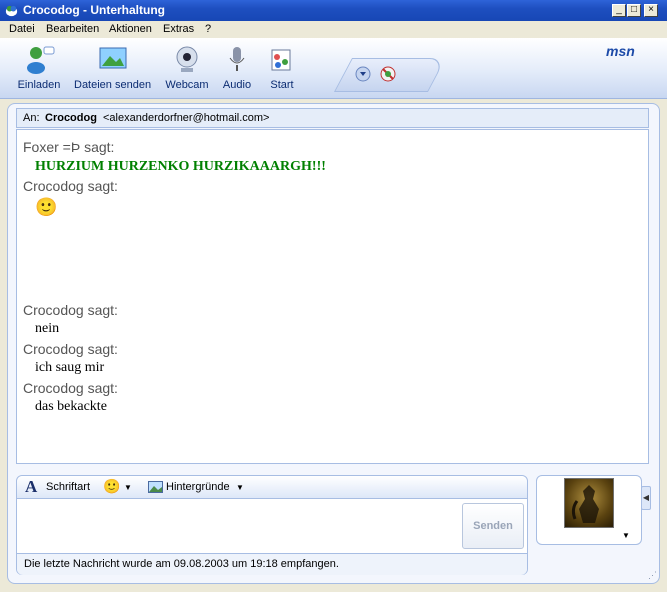 This screenshot has height=592, width=667. I want to click on start-label: Start, so click(282, 85).